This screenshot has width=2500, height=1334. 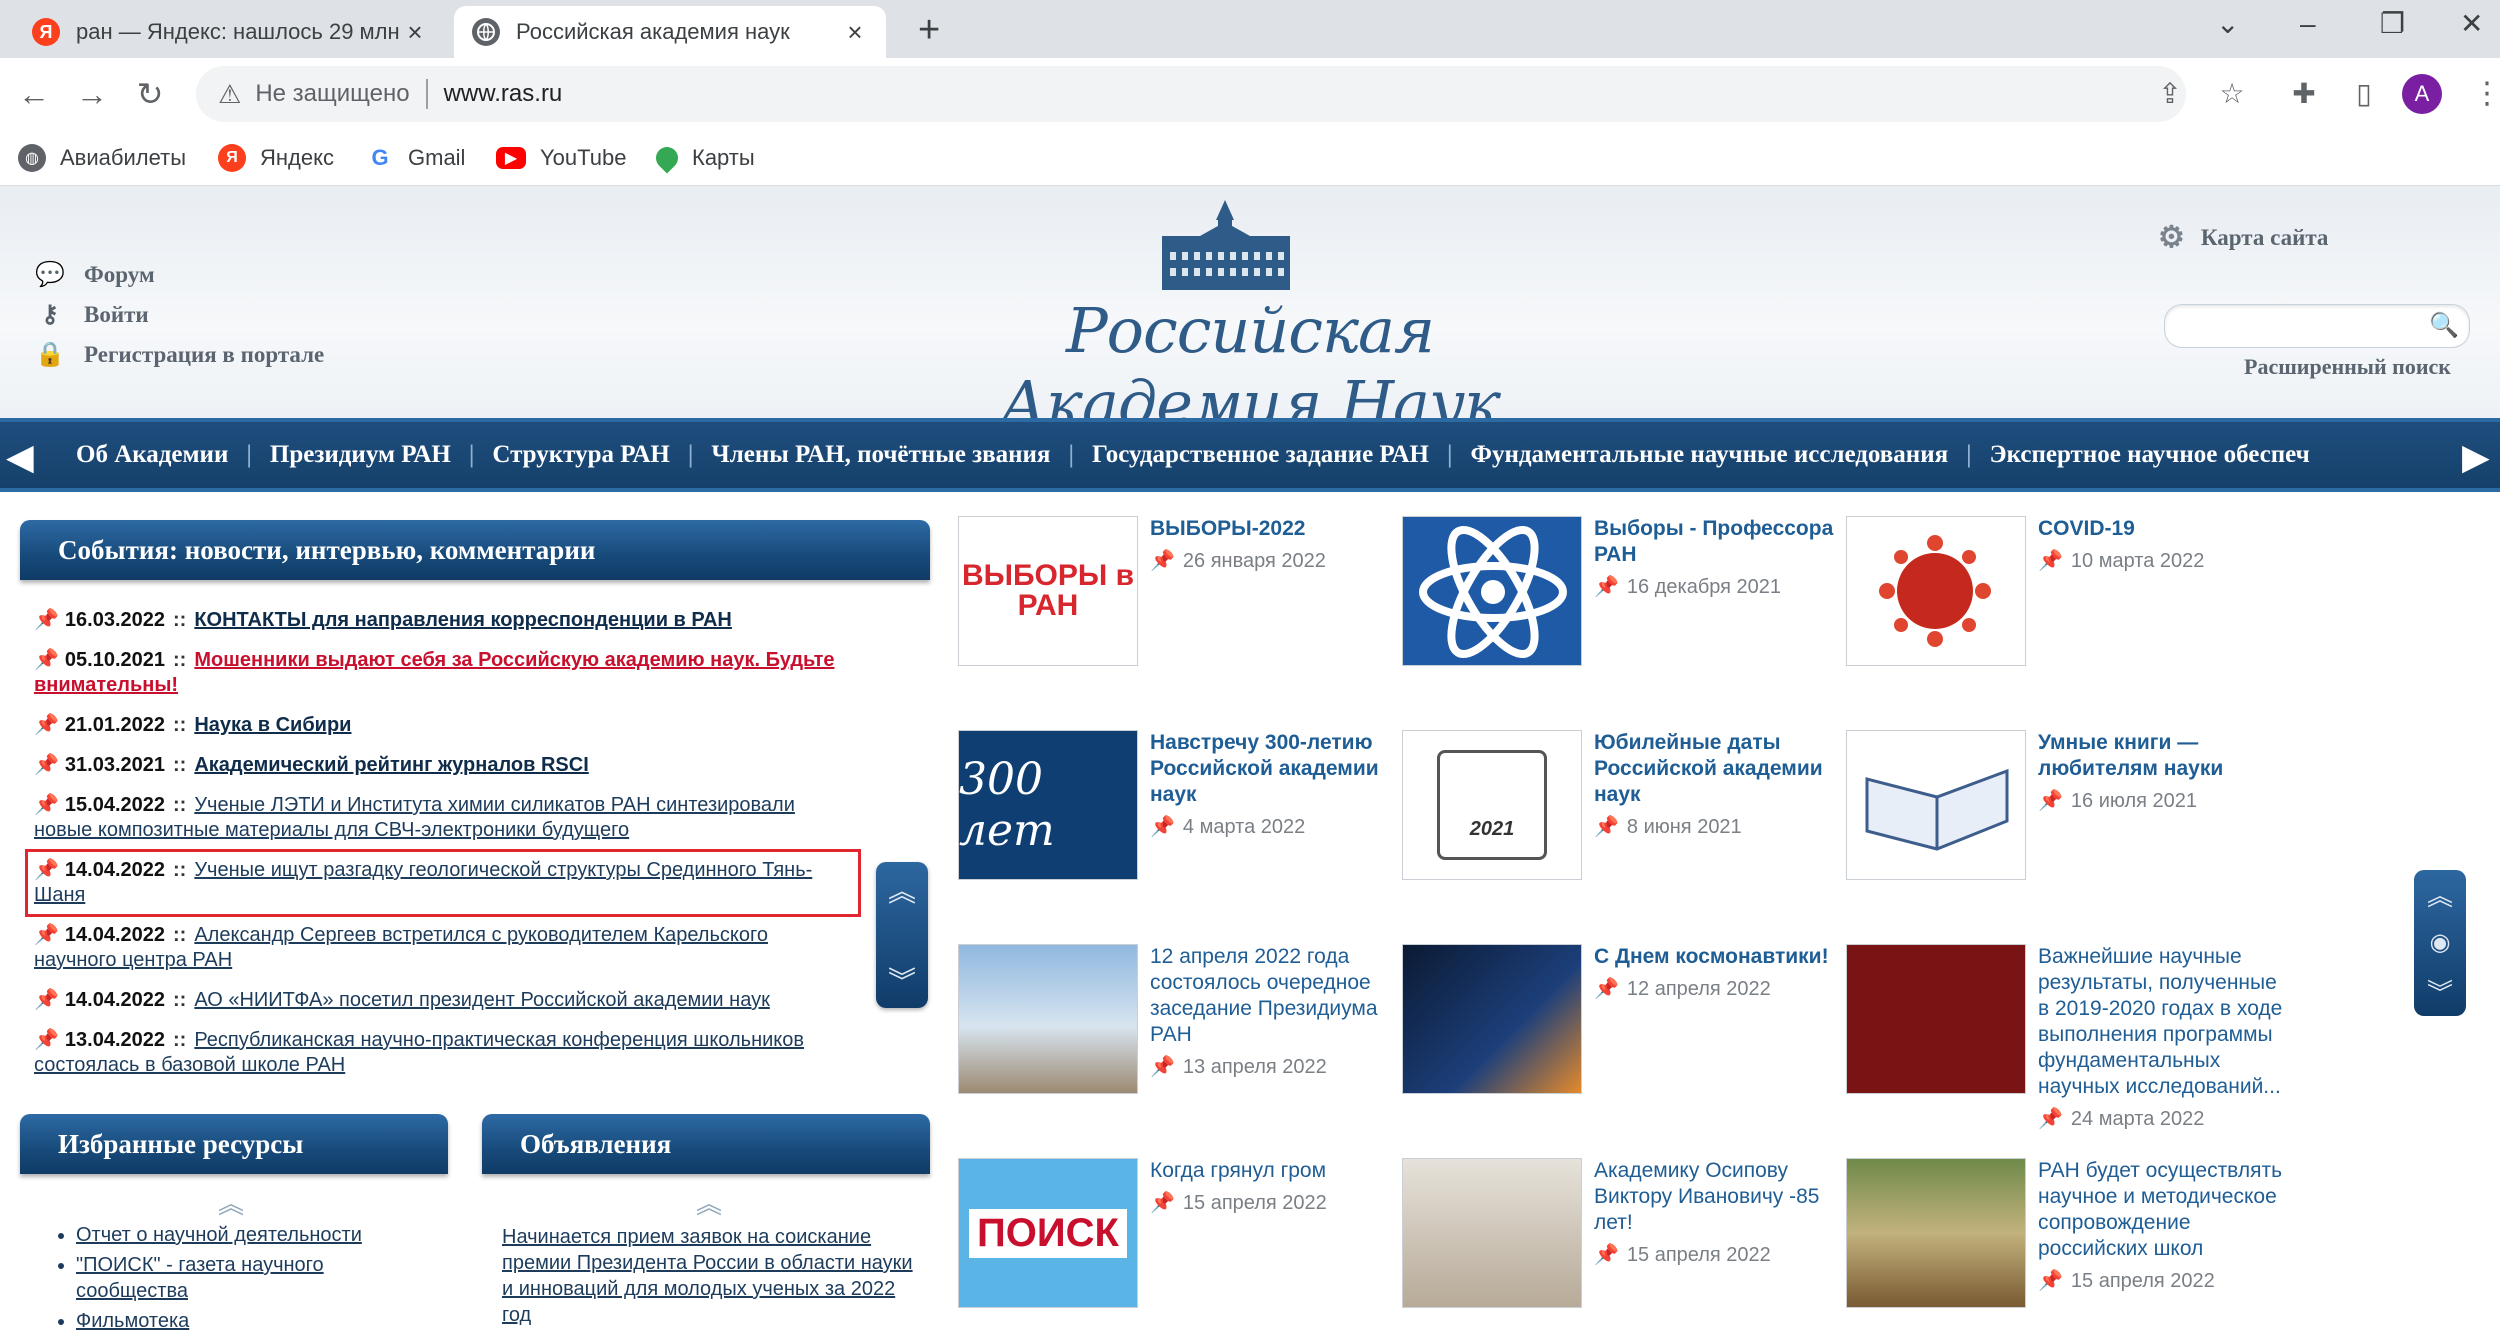 I want to click on news-link: Наука в Сибири, so click(x=272, y=725).